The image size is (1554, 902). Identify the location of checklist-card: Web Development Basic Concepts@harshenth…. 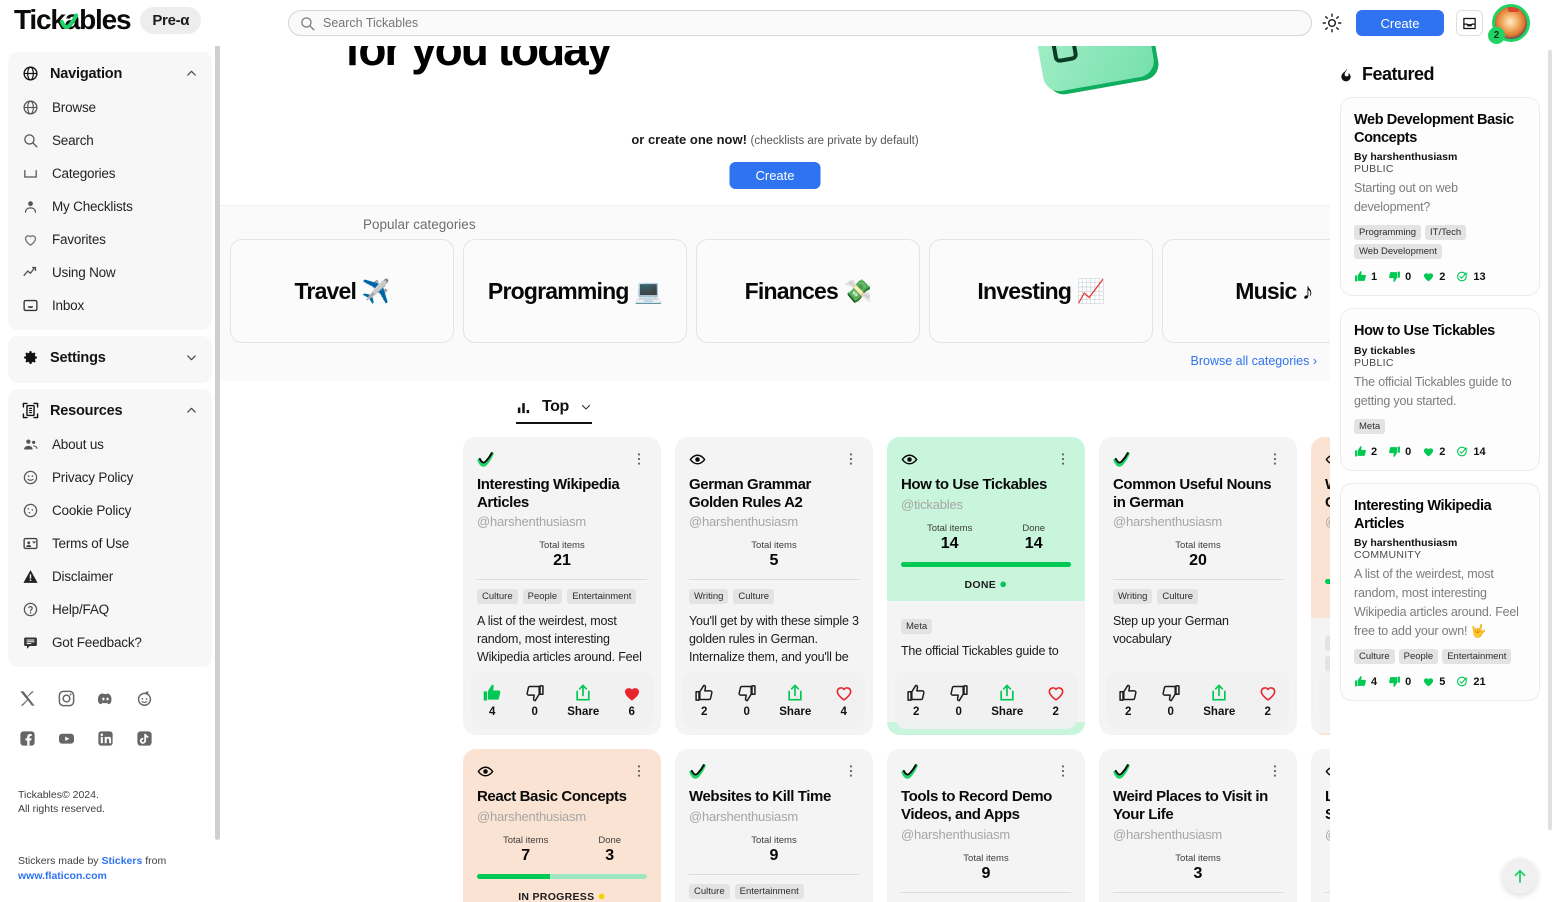
(1320, 586).